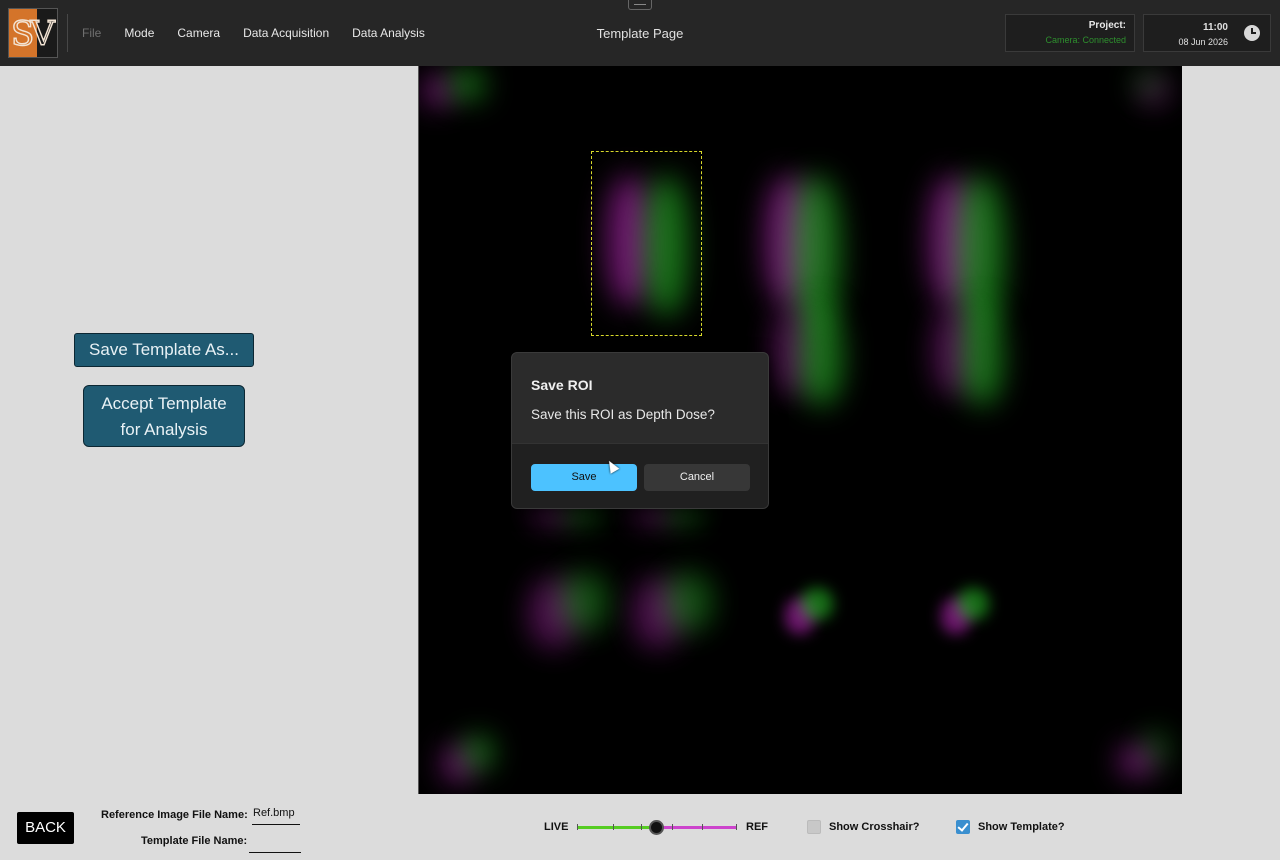 The width and height of the screenshot is (1280, 860). Describe the element at coordinates (556, 827) in the screenshot. I see `live-label: LIVE` at that location.